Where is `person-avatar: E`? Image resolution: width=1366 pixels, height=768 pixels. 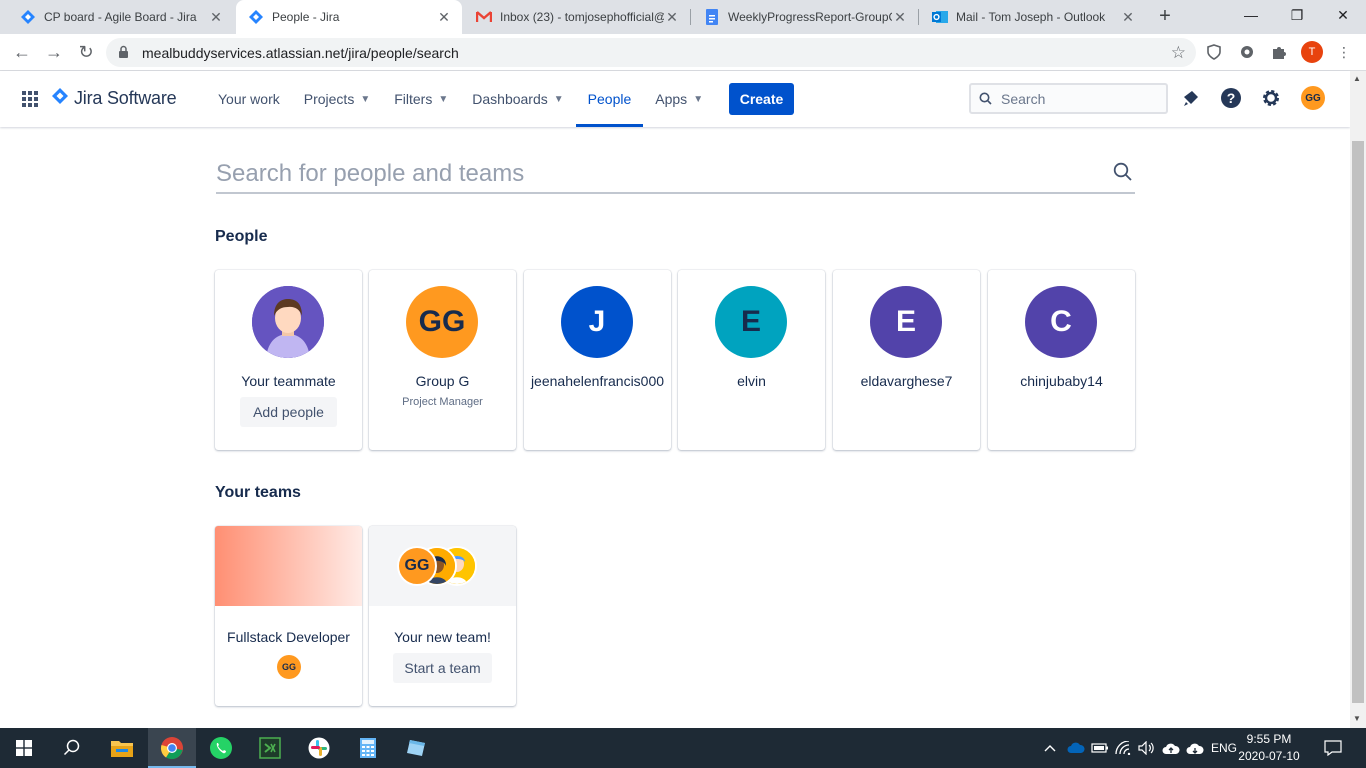 person-avatar: E is located at coordinates (751, 322).